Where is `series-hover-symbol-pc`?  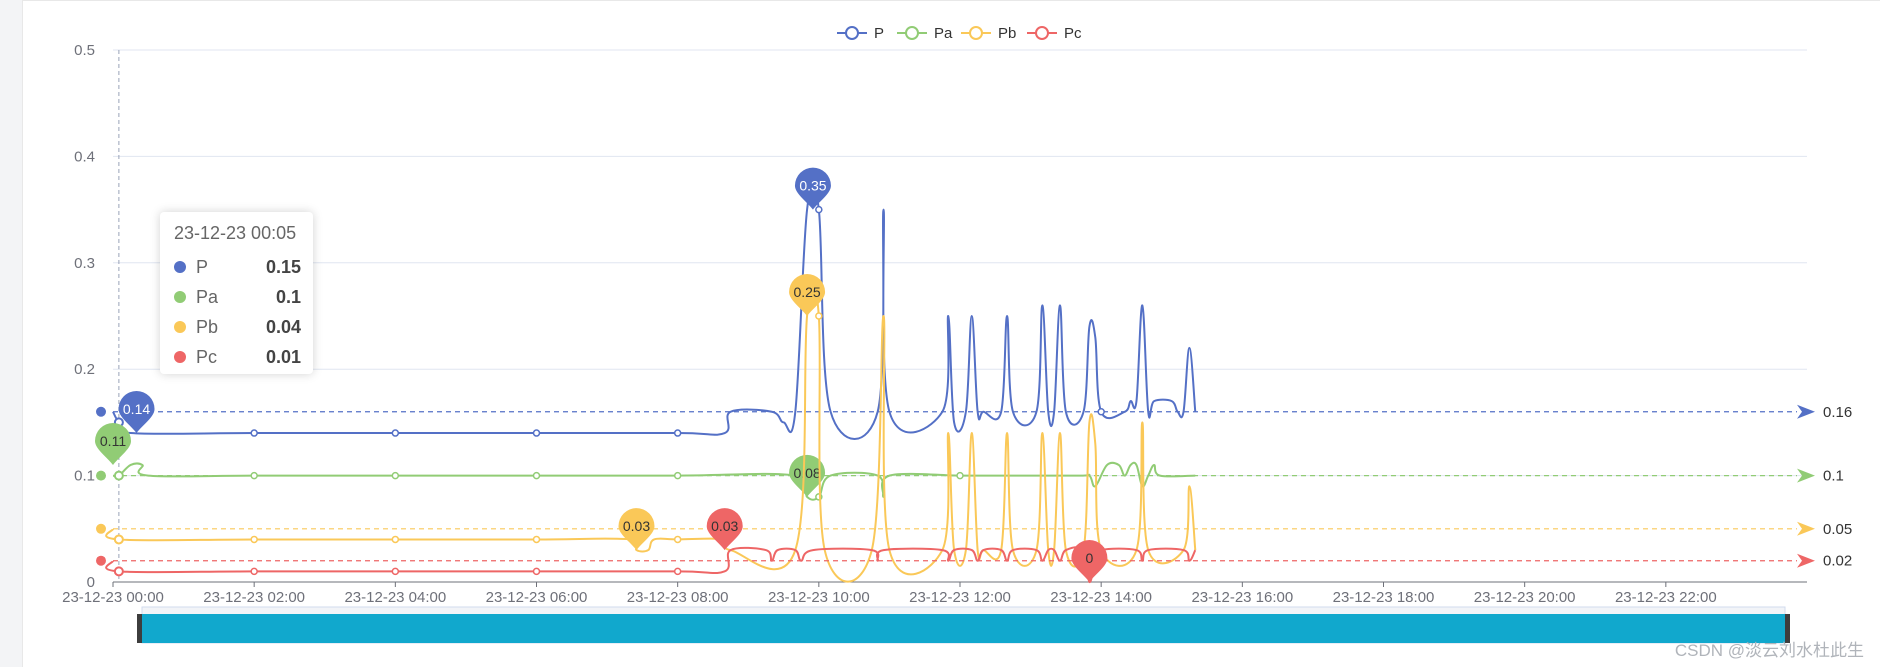 series-hover-symbol-pc is located at coordinates (118, 571).